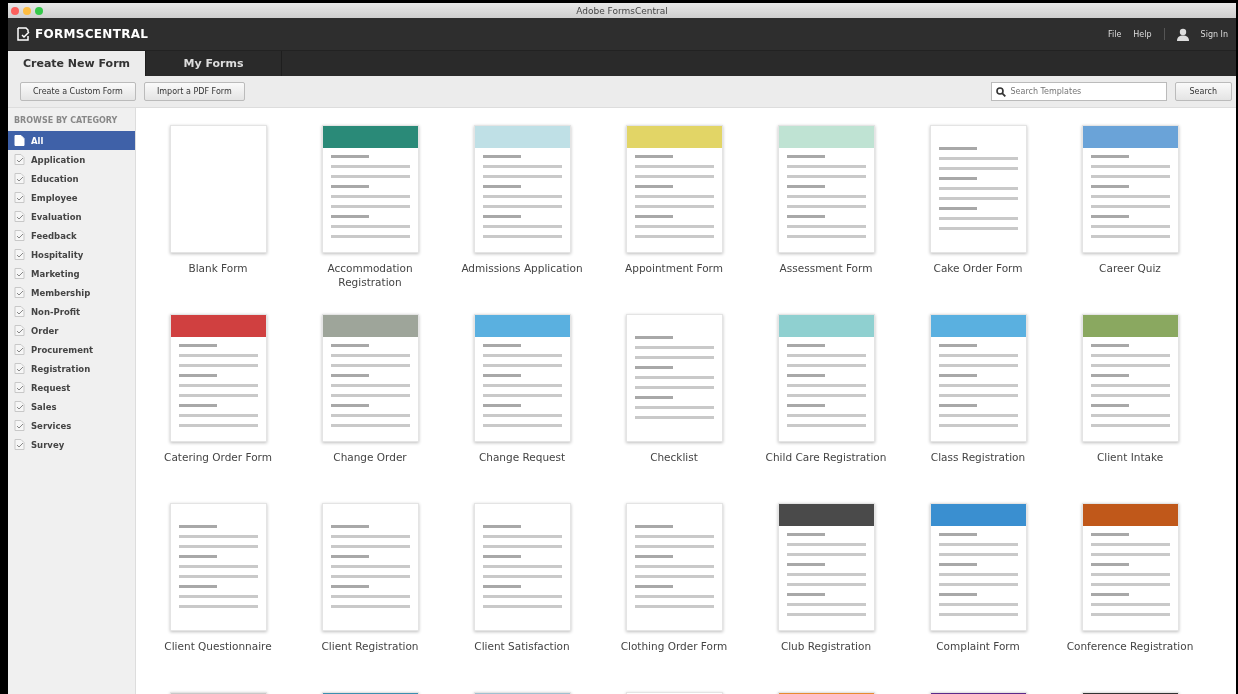 This screenshot has width=1238, height=694. What do you see at coordinates (978, 646) in the screenshot?
I see `template-name: Complaint Form` at bounding box center [978, 646].